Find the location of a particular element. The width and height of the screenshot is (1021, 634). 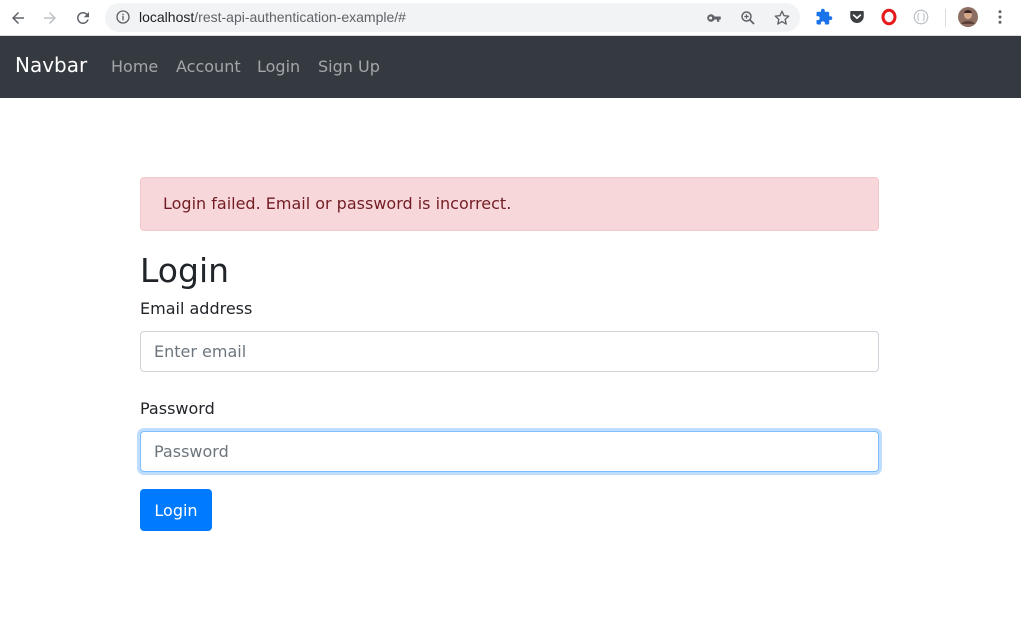

url-path: /rest-api-authentication-example/# is located at coordinates (300, 17).